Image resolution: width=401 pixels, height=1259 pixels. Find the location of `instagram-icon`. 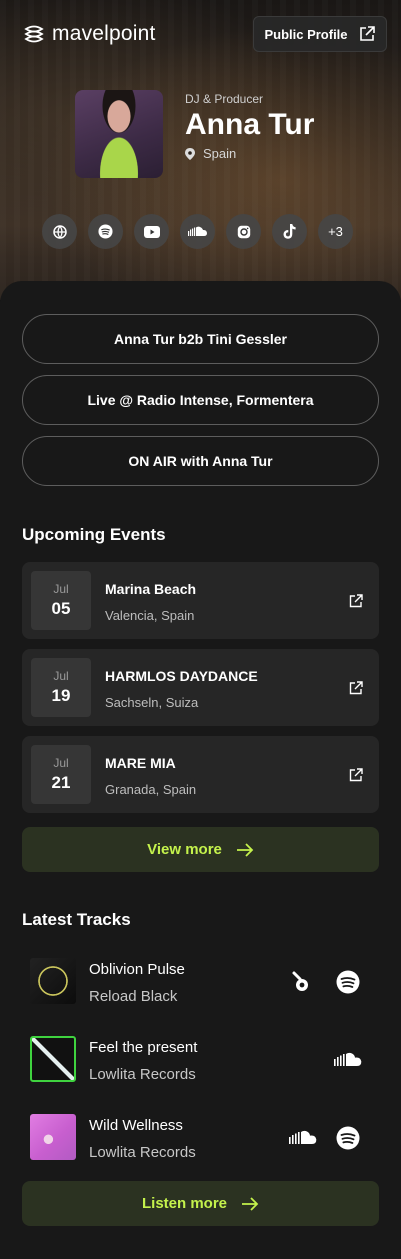

instagram-icon is located at coordinates (243, 231).